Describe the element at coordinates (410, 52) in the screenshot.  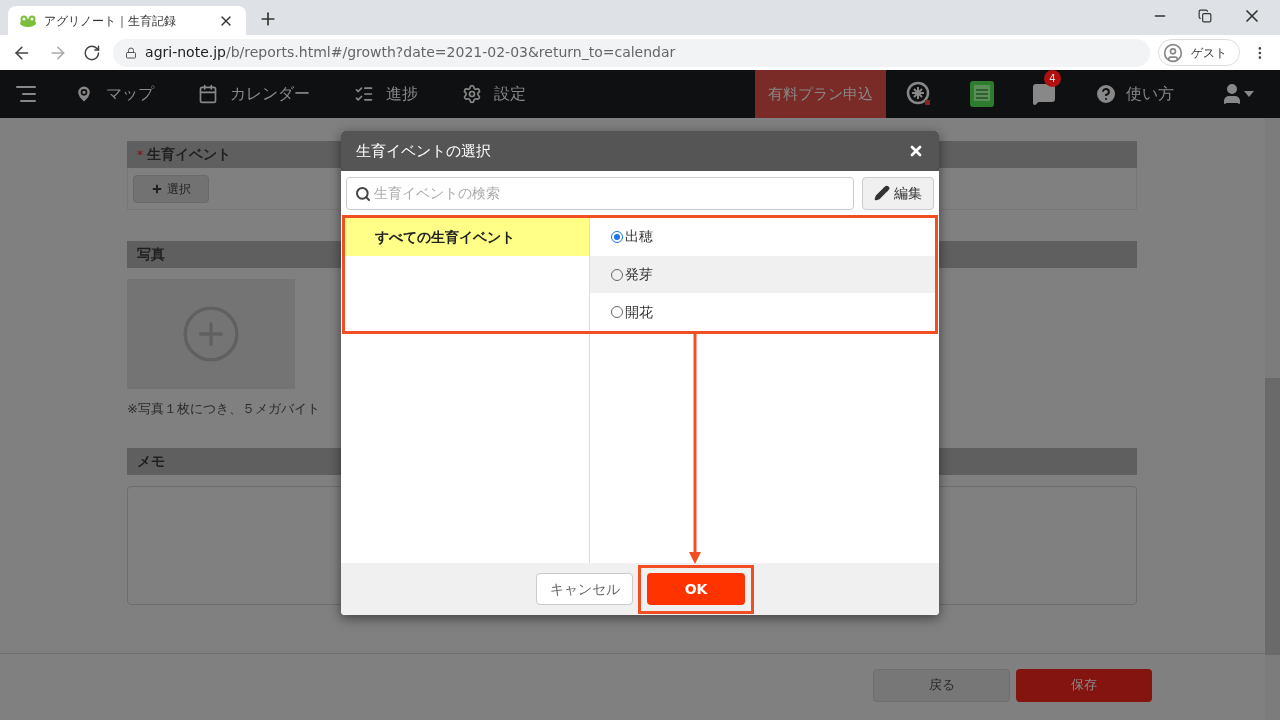
I see `url-text: agri-note.jp/b/reports.html#/growth?date=2021-02-03&return_to=calendar` at that location.